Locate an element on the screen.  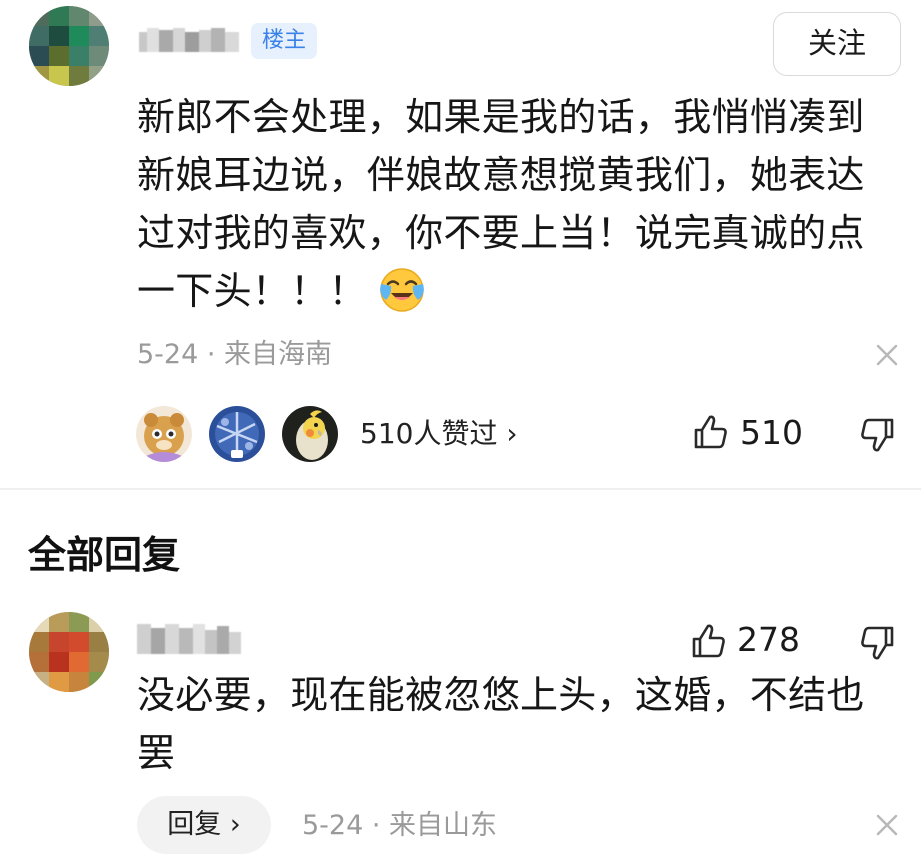
reply-meta: 5-24 · 来自山东 is located at coordinates (400, 825).